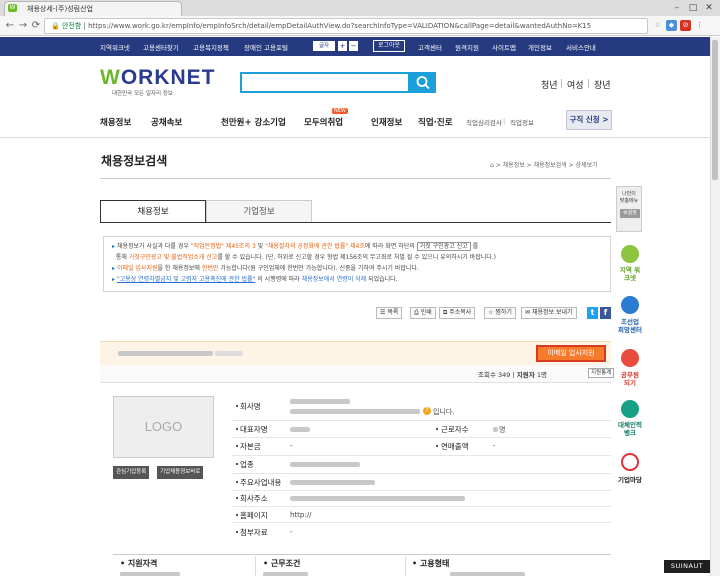 The width and height of the screenshot is (720, 576). What do you see at coordinates (323, 122) in the screenshot?
I see `menu-everyone-employment: 모두의취업` at bounding box center [323, 122].